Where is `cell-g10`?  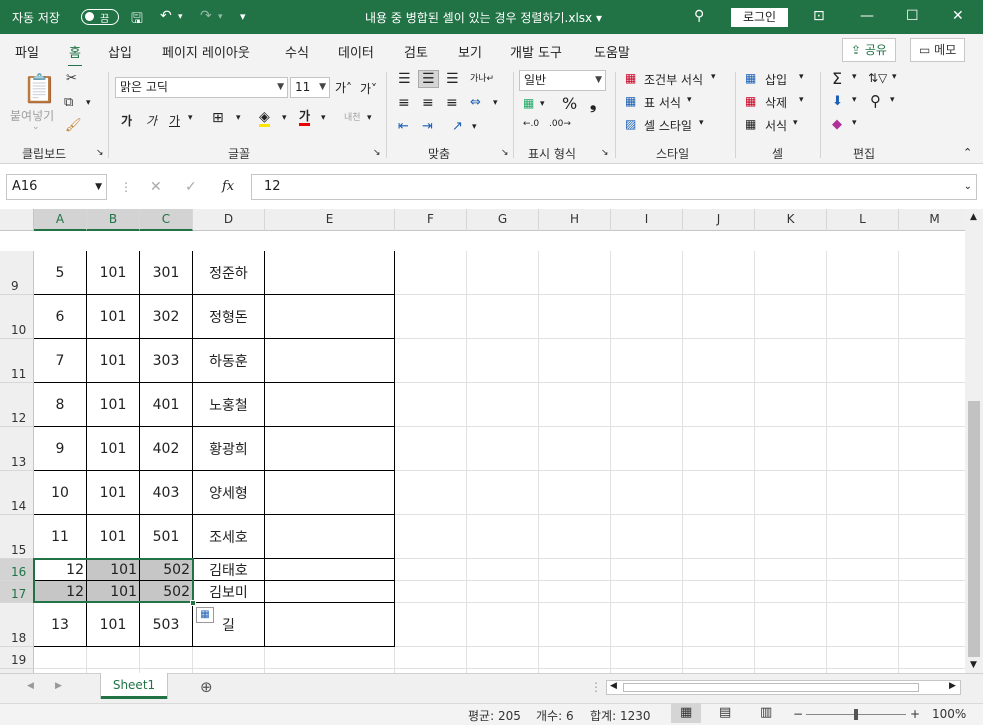
cell-g10 is located at coordinates (503, 317).